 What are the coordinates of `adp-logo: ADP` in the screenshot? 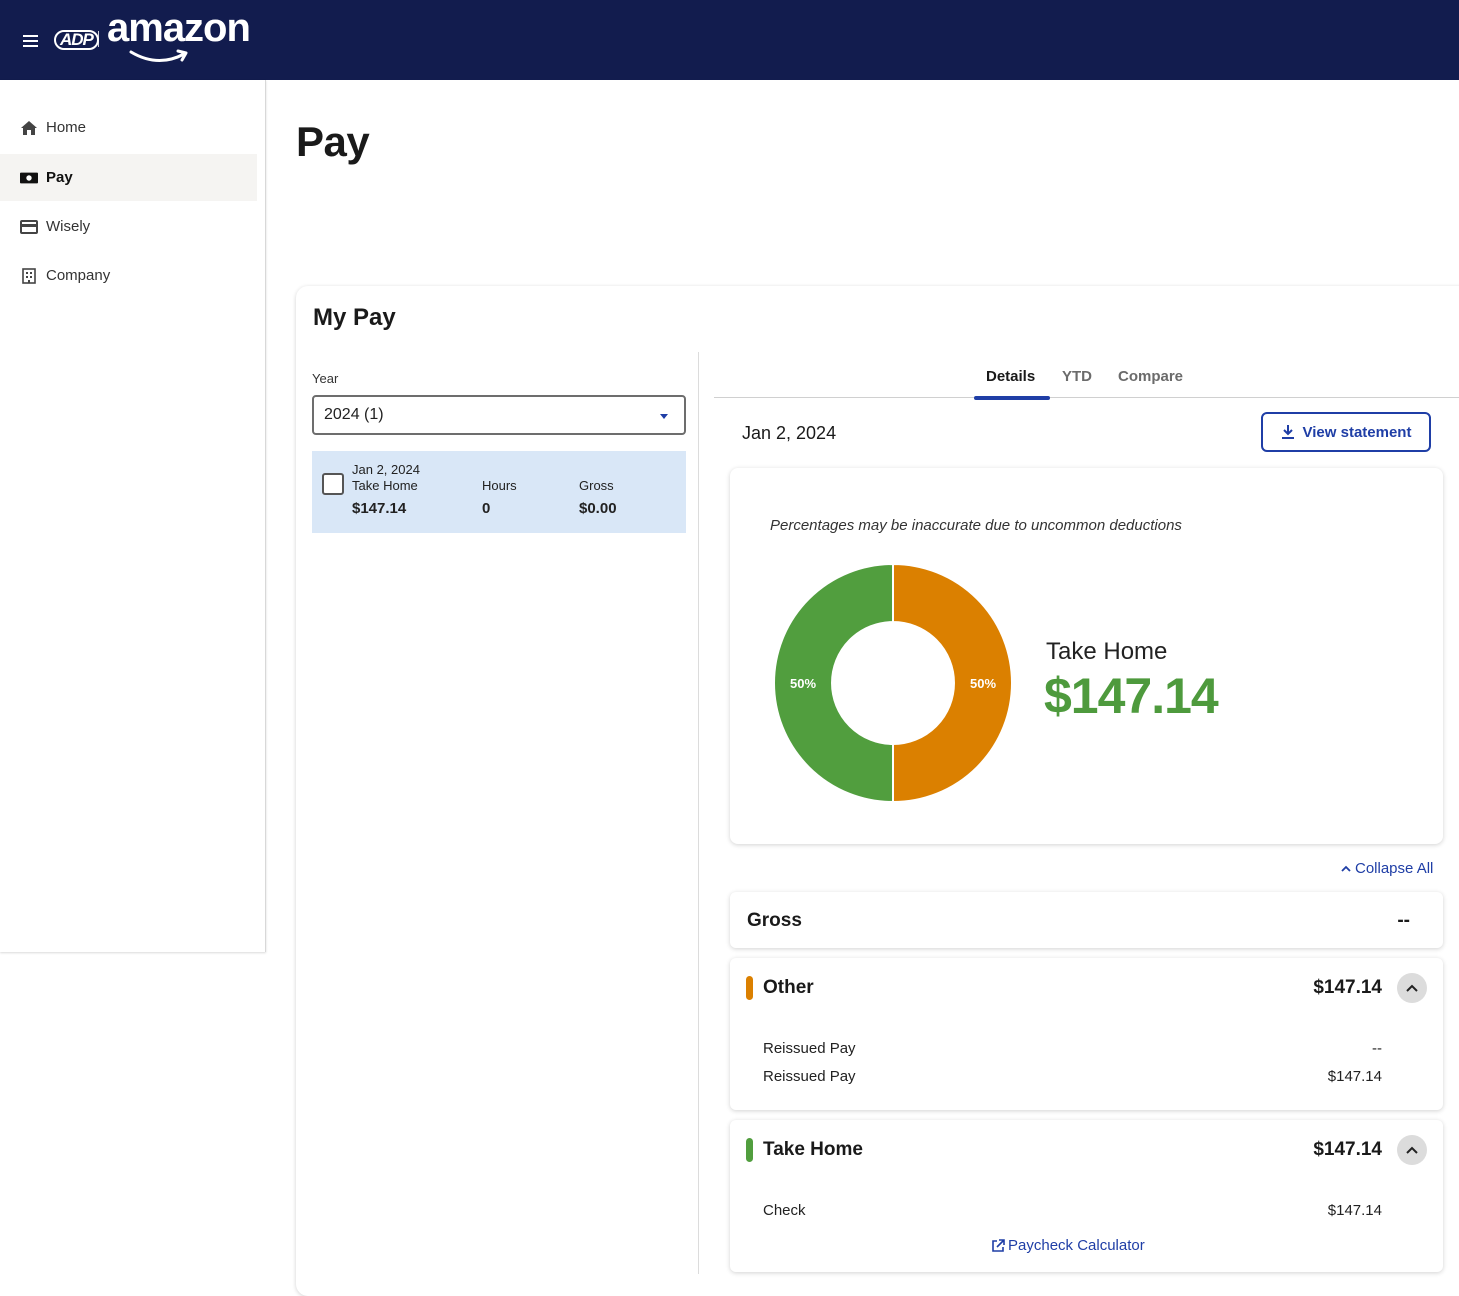 It's located at (76, 40).